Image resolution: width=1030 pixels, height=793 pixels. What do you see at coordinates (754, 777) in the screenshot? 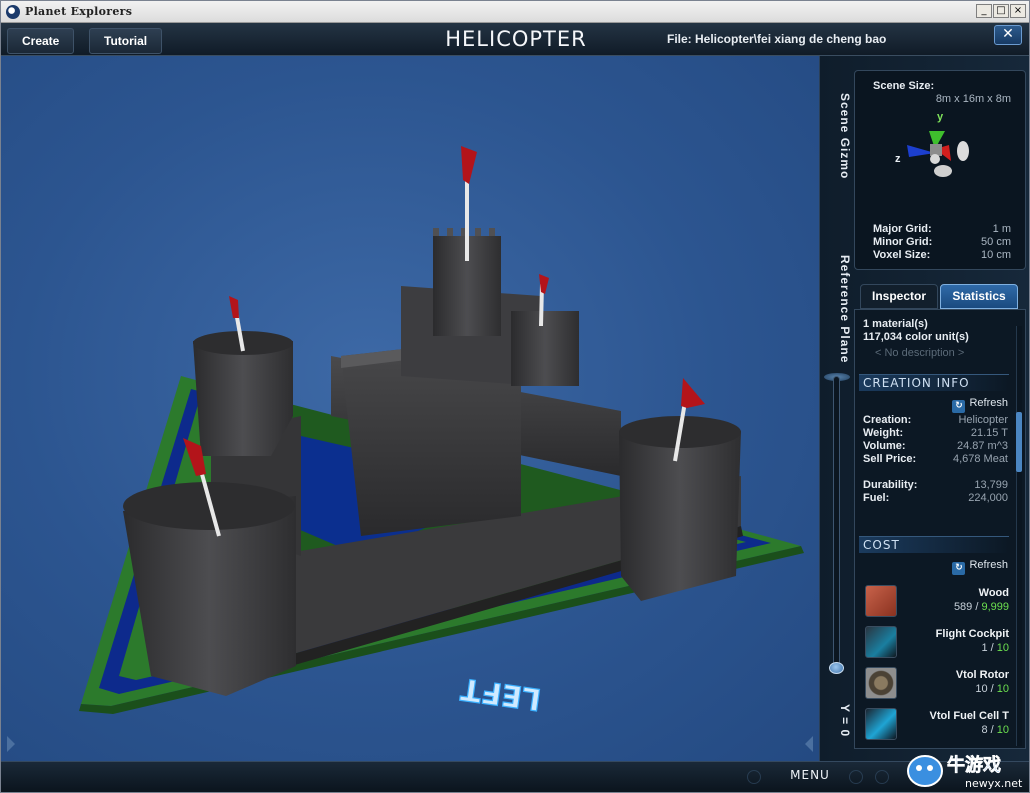
I see `undo-icon` at bounding box center [754, 777].